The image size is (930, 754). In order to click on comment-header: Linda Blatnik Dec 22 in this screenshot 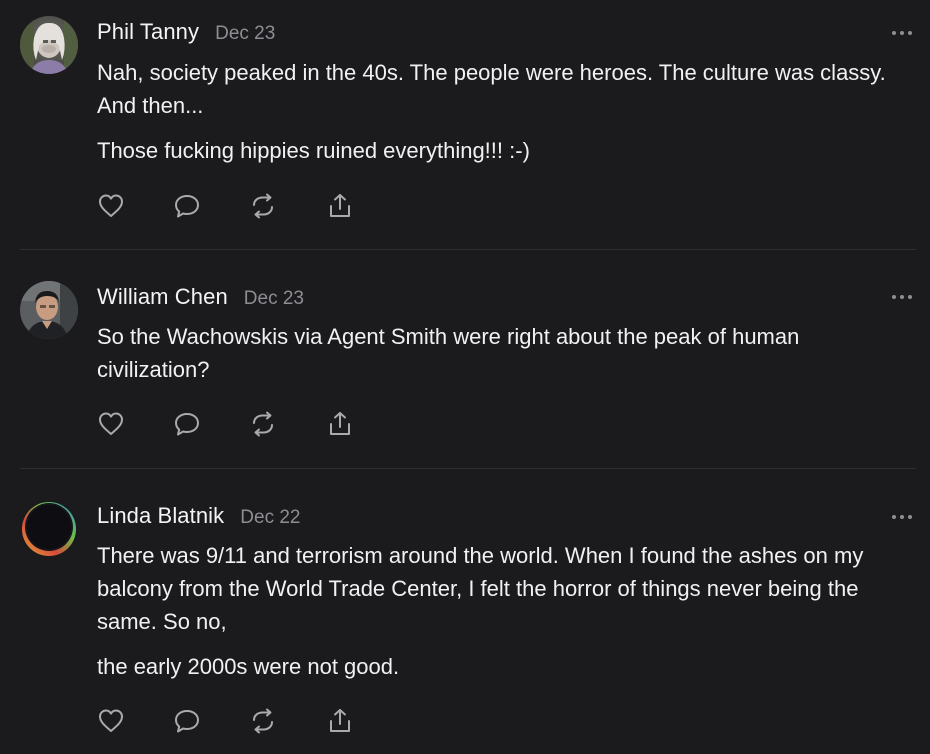, I will do `click(198, 518)`.